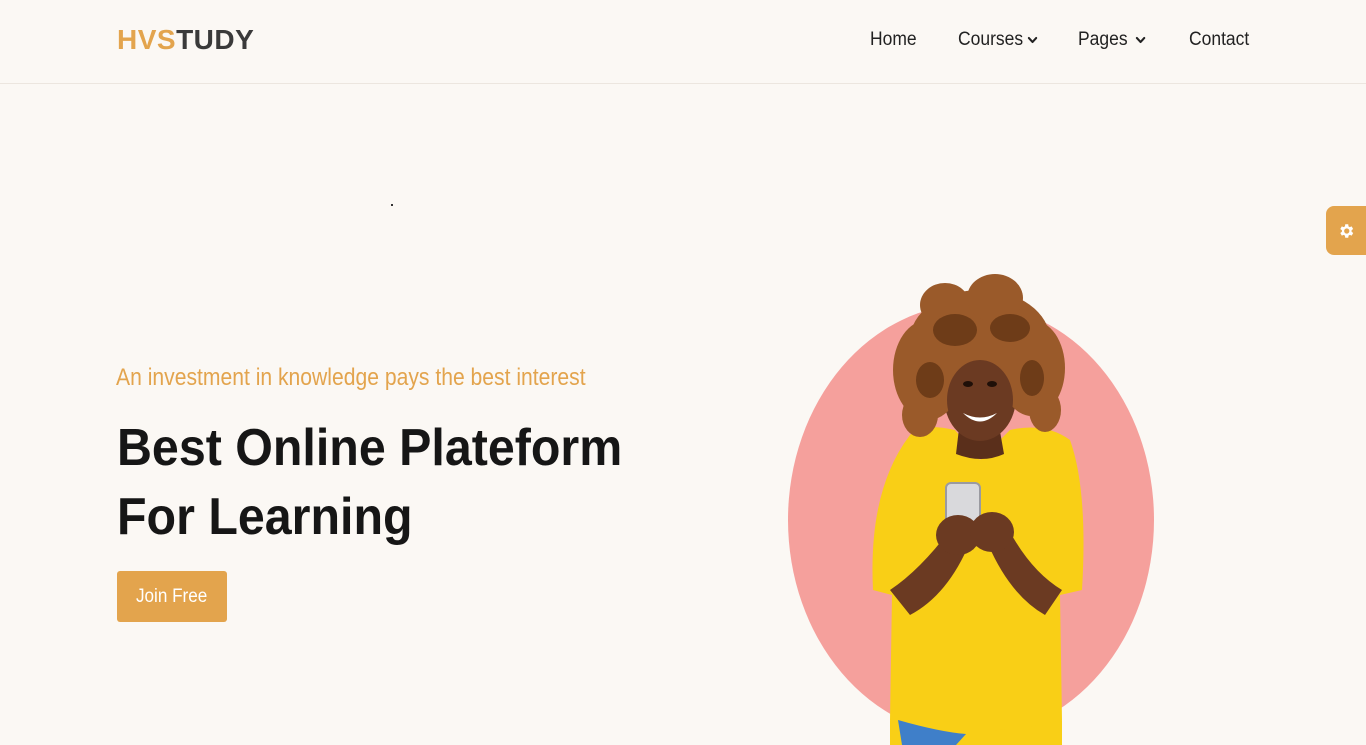 The height and width of the screenshot is (745, 1366). I want to click on hero-headline-line2: For Learning, so click(265, 517).